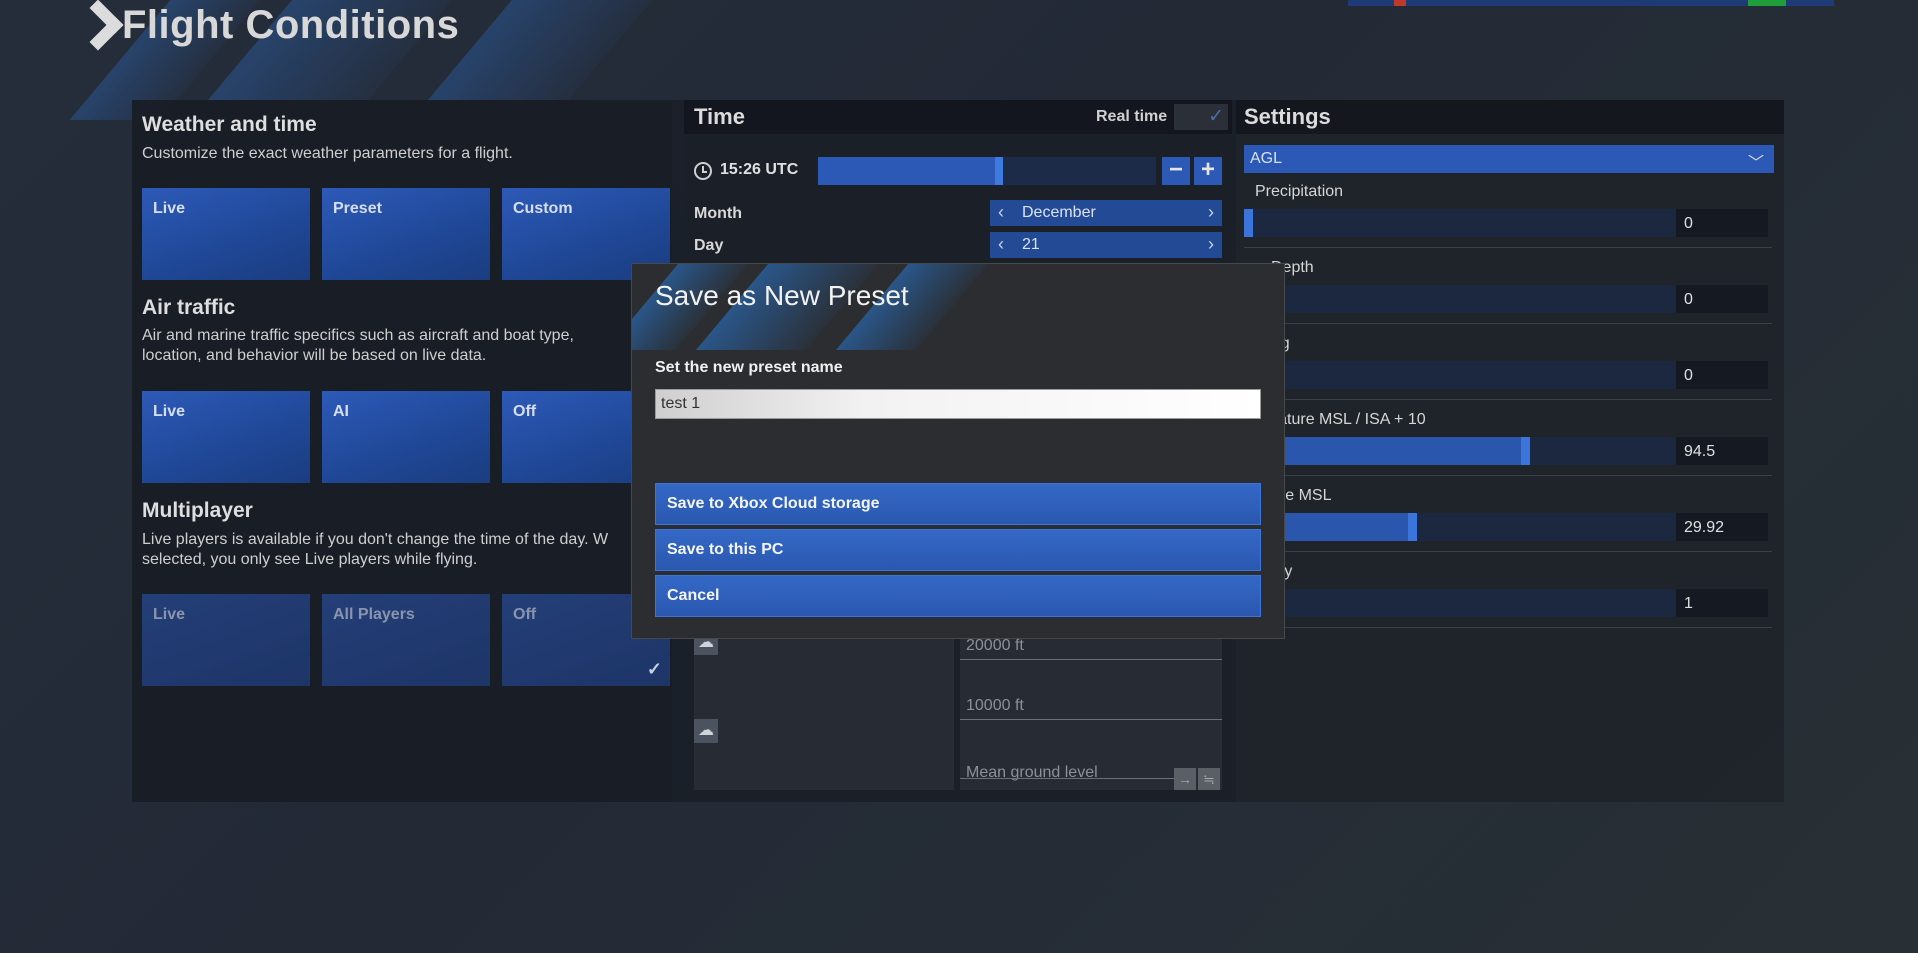 Image resolution: width=1918 pixels, height=953 pixels. I want to click on altitude-label: Mean ground level, so click(1032, 772).